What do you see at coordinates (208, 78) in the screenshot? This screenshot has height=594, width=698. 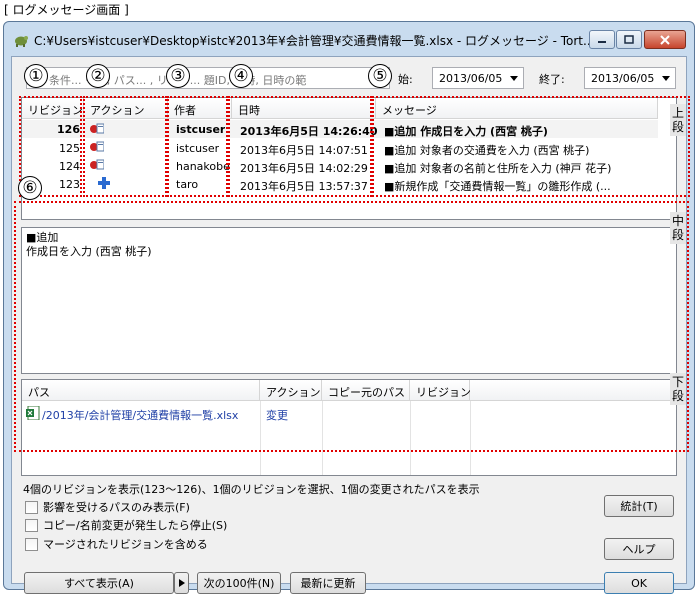 I see `search-filter-input: 条件... ージ, パス... , リビジ... 題ID, 日時, 日時の範` at bounding box center [208, 78].